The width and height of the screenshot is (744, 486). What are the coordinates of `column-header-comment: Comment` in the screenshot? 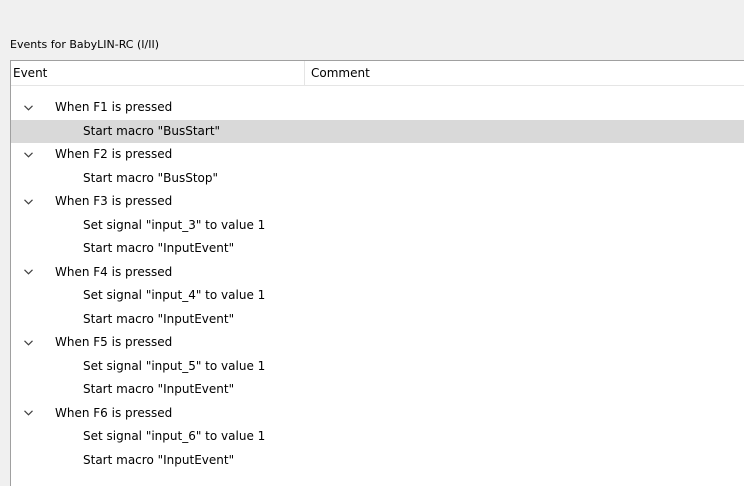 It's located at (340, 73).